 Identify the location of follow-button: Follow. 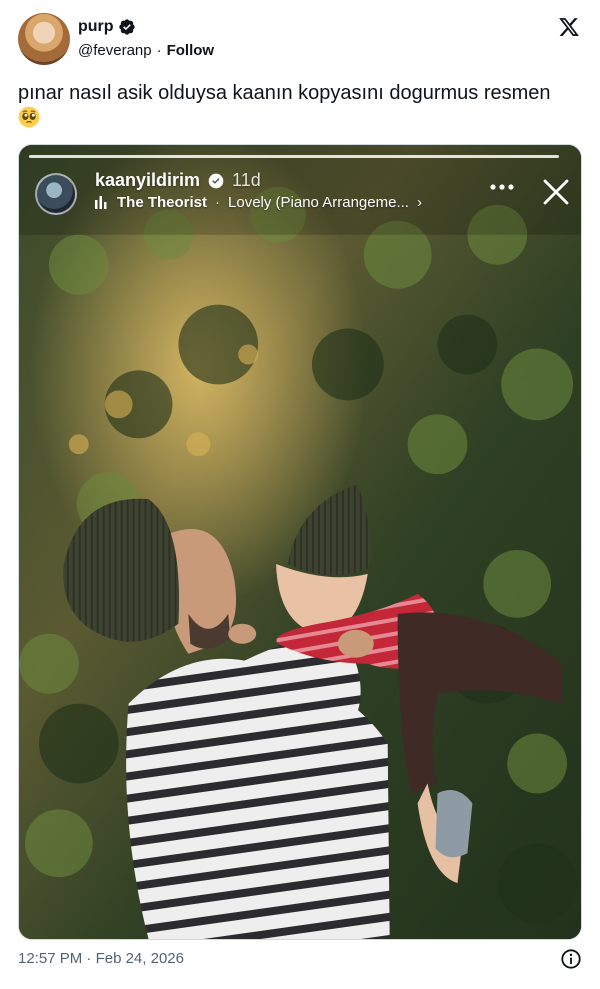
(191, 50).